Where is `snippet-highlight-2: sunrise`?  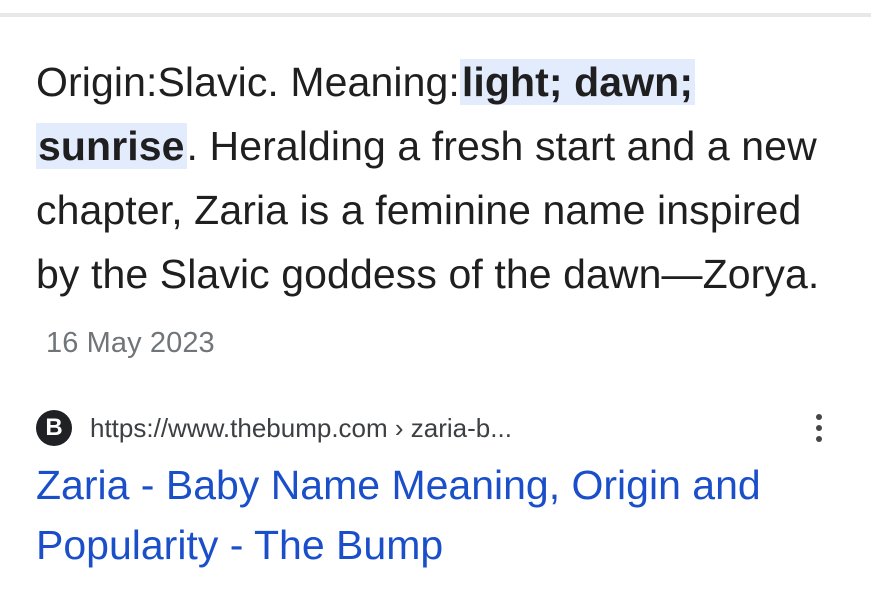 snippet-highlight-2: sunrise is located at coordinates (111, 146).